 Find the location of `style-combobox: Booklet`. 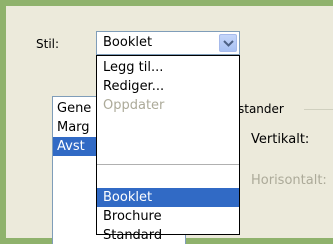

style-combobox: Booklet is located at coordinates (168, 43).